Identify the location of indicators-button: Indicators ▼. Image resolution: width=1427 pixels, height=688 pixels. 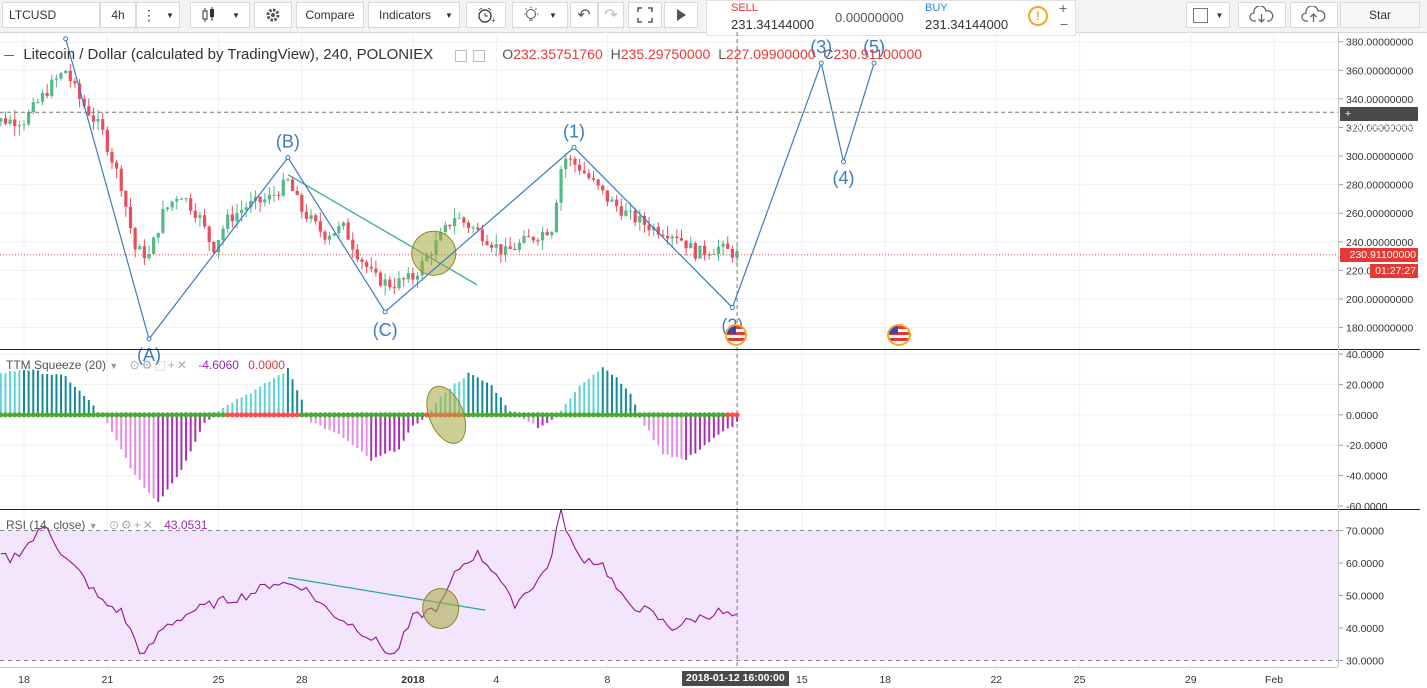
(414, 15).